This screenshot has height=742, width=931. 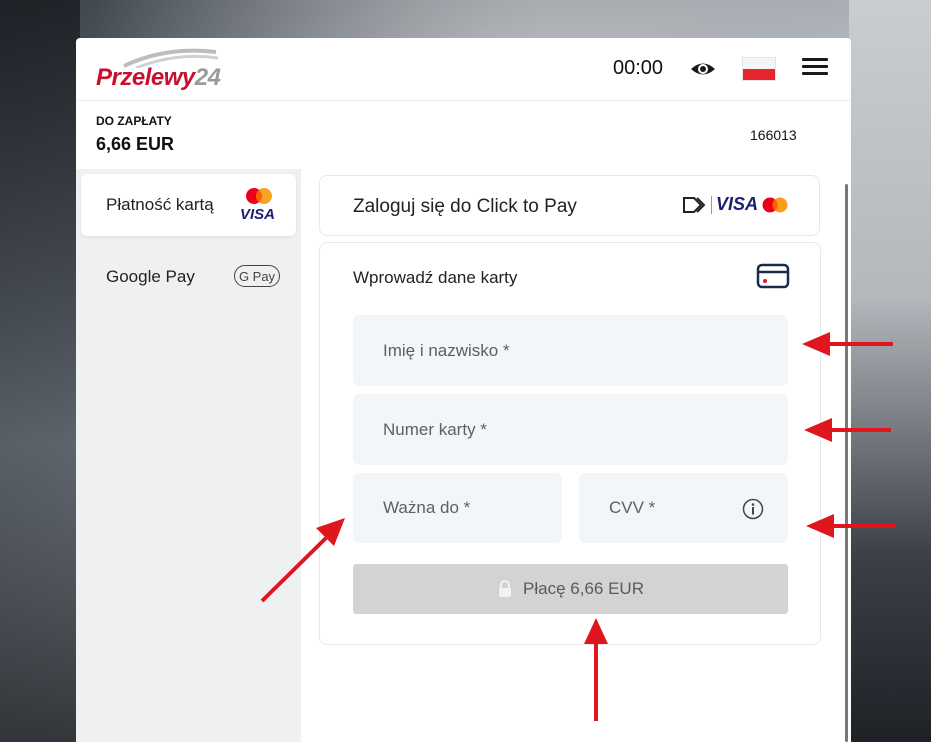 I want to click on session-timer: 00:00, so click(x=638, y=68).